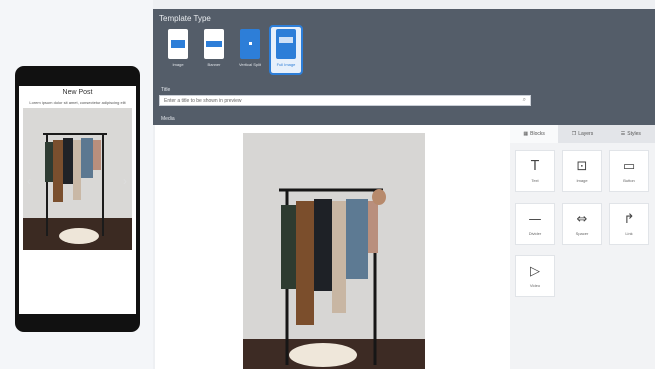 The image size is (655, 369). What do you see at coordinates (168, 119) in the screenshot?
I see `media-label: Media` at bounding box center [168, 119].